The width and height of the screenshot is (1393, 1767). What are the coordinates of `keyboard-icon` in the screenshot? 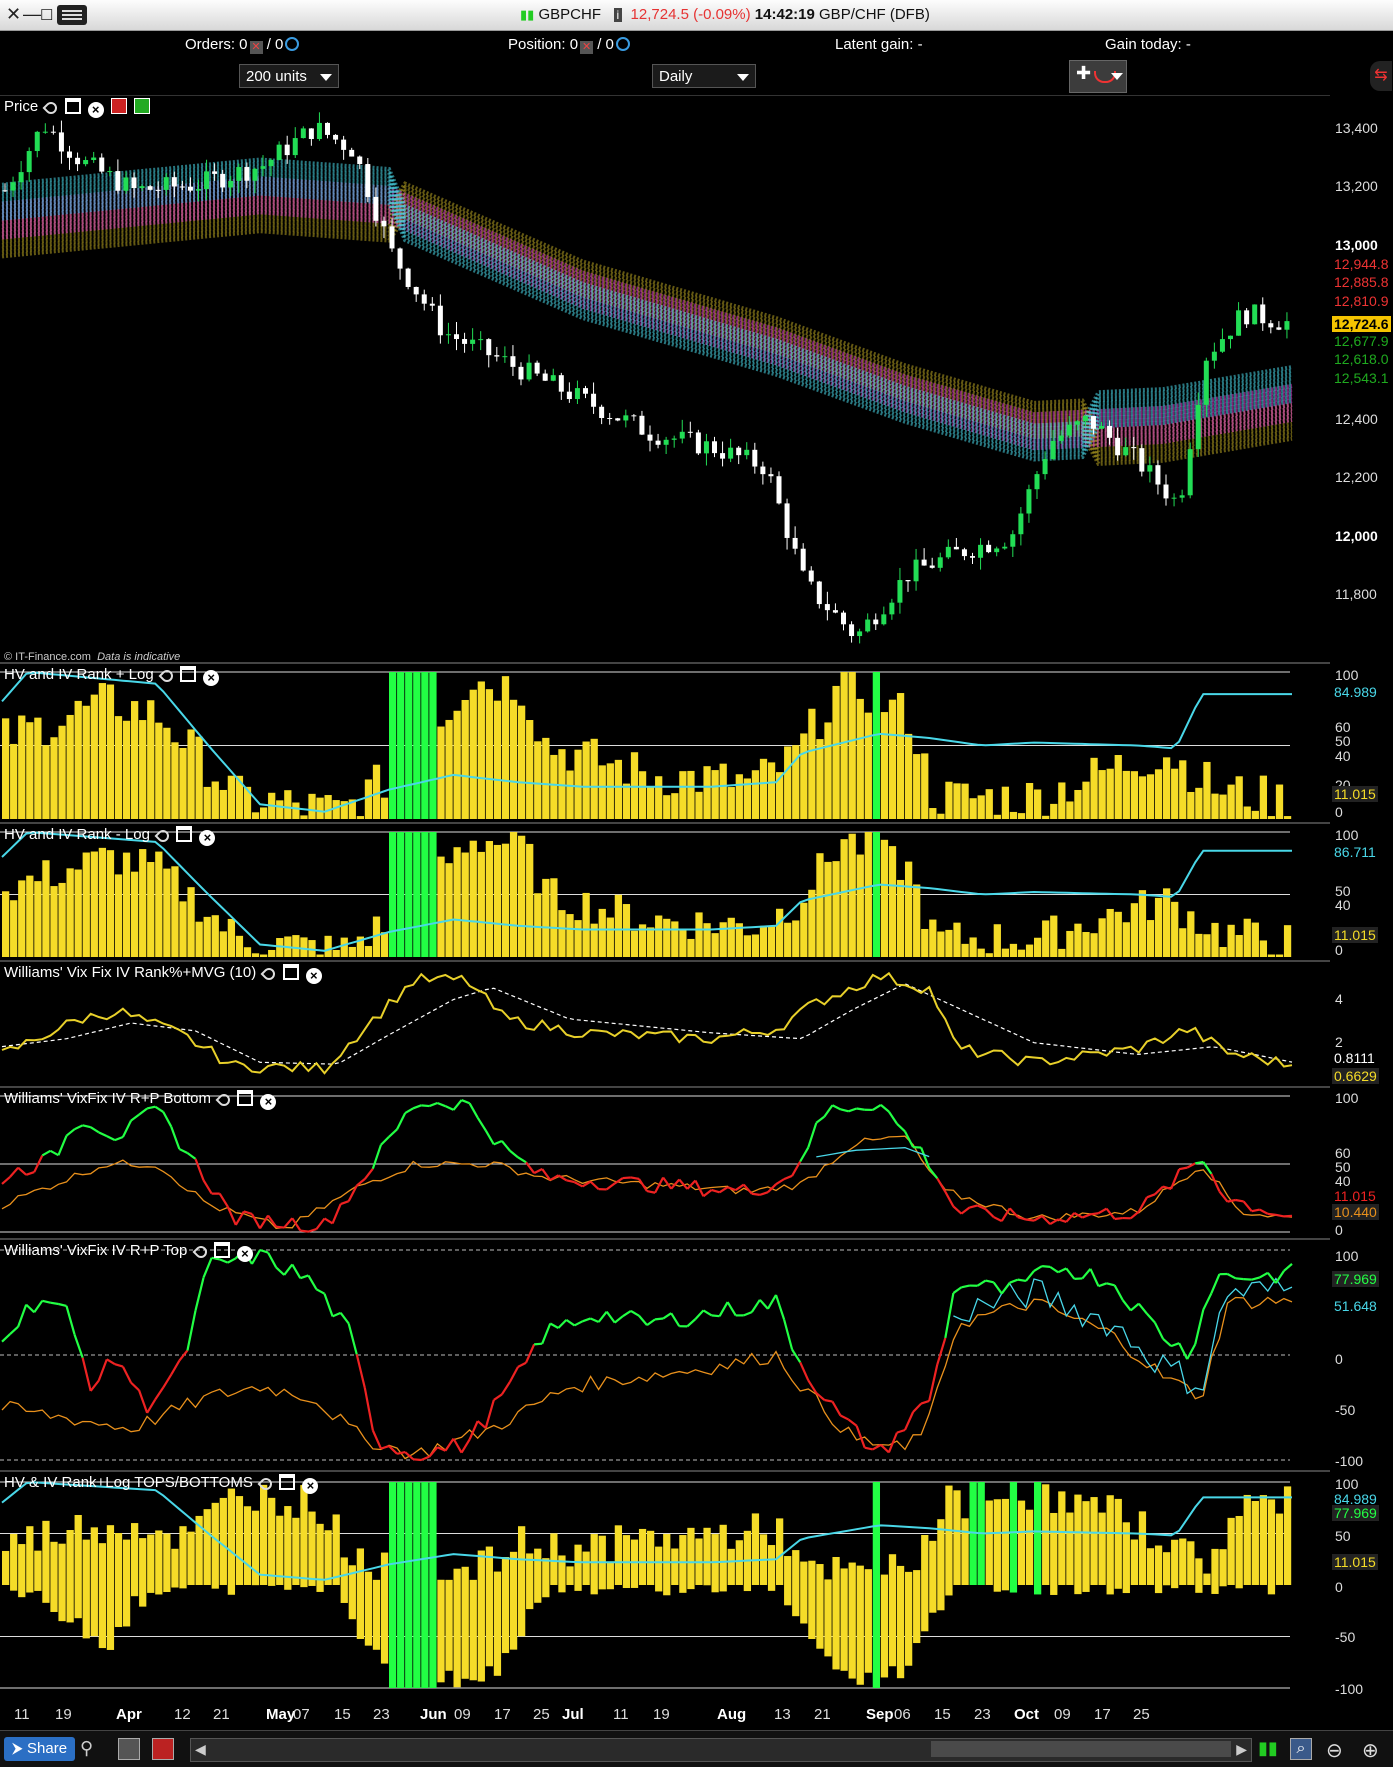 It's located at (72, 15).